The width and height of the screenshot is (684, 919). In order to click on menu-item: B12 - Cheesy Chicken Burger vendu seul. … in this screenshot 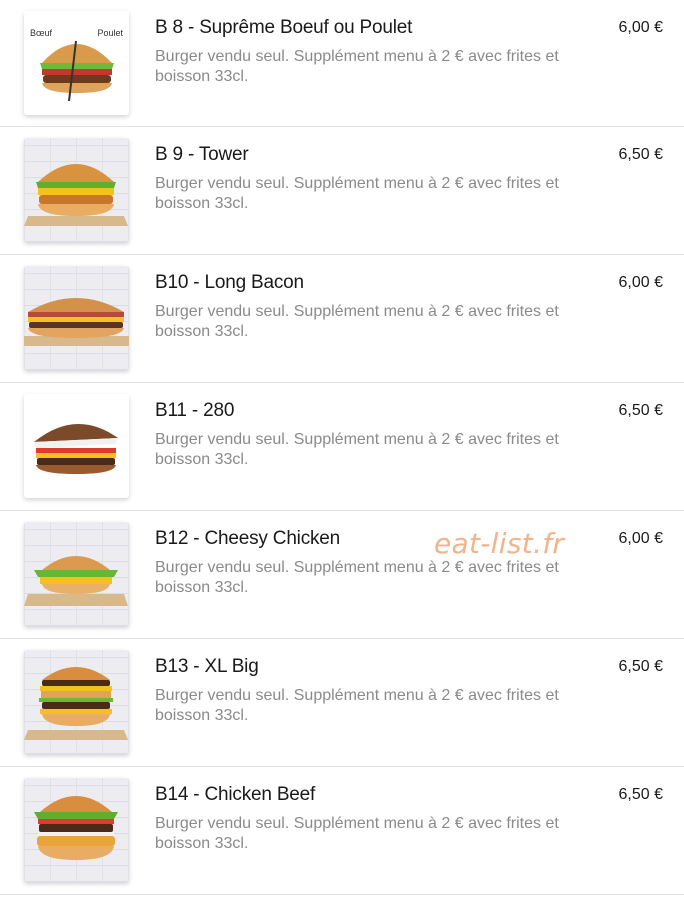, I will do `click(342, 575)`.